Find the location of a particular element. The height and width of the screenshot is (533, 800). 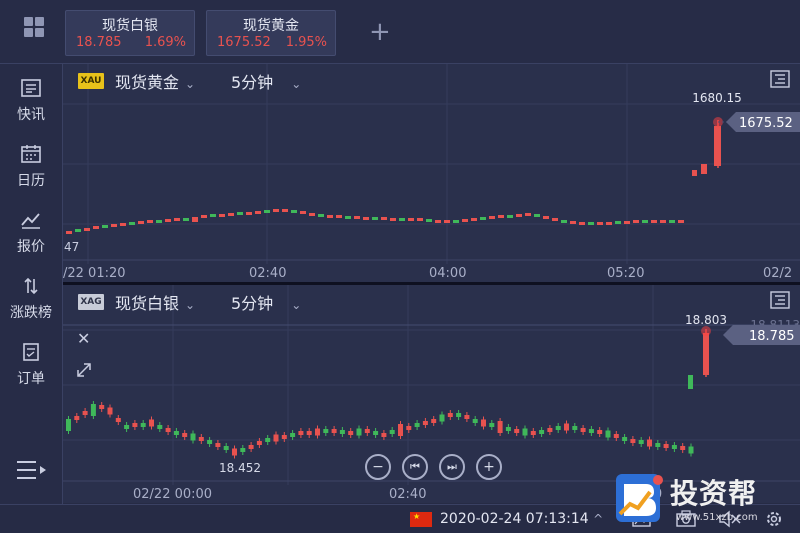

plus-icon: + is located at coordinates (380, 32).